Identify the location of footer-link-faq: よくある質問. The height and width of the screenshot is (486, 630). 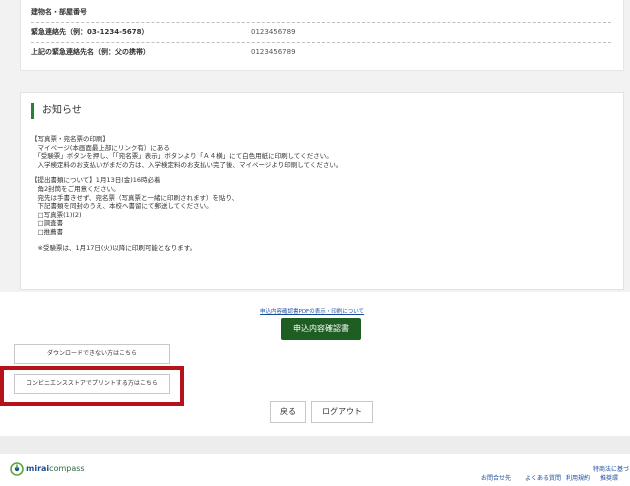
(543, 477).